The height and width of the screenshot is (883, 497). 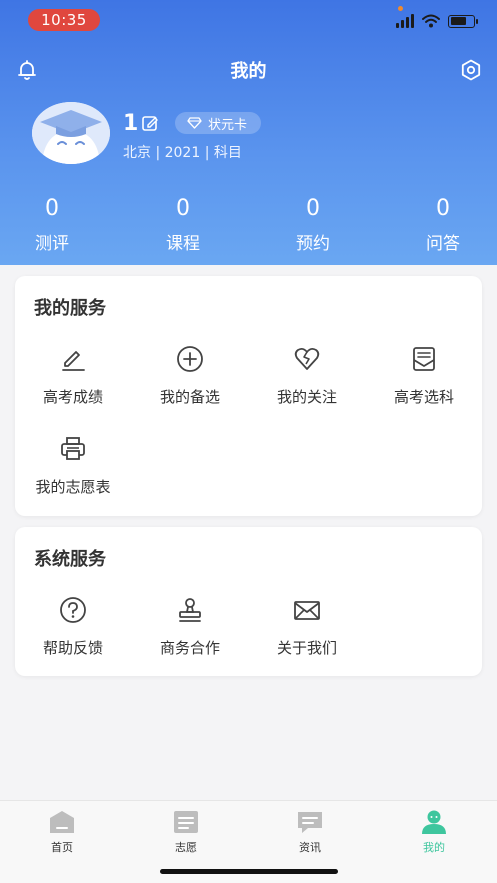 I want to click on chat-icon, so click(x=310, y=822).